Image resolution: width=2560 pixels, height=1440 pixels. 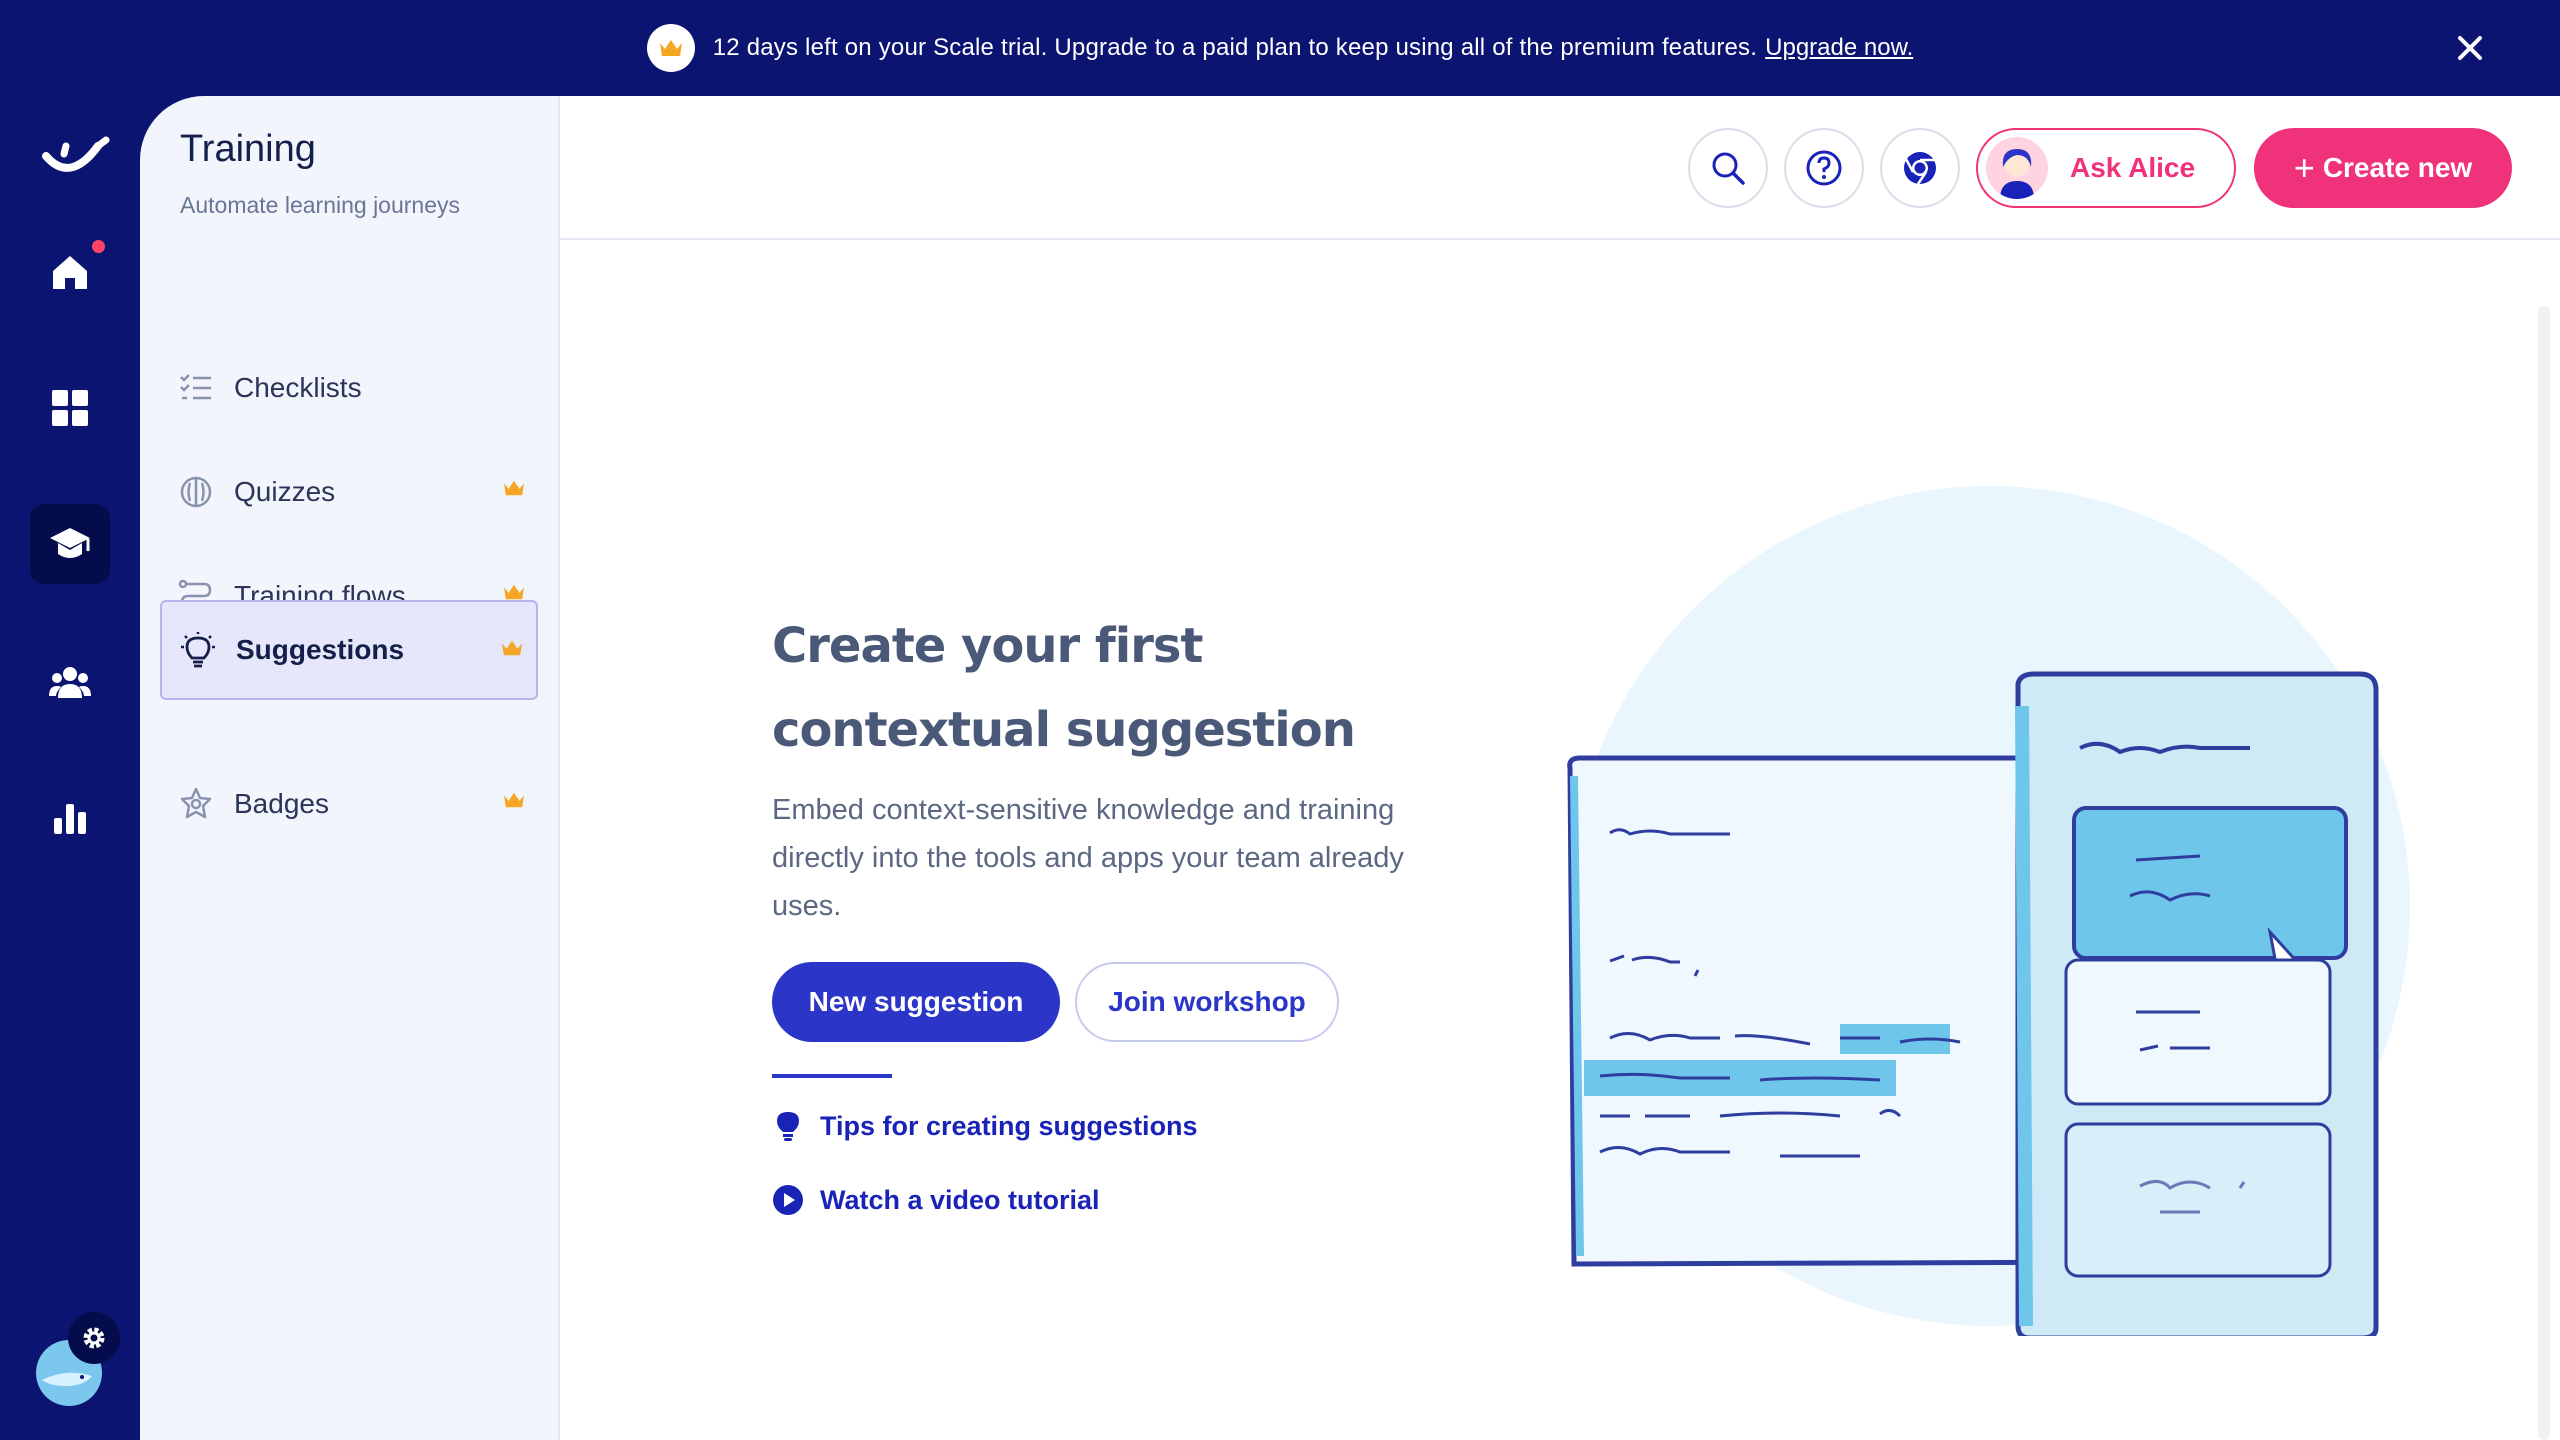 I want to click on top-header: Ask Alice + Create new, so click(x=1560, y=168).